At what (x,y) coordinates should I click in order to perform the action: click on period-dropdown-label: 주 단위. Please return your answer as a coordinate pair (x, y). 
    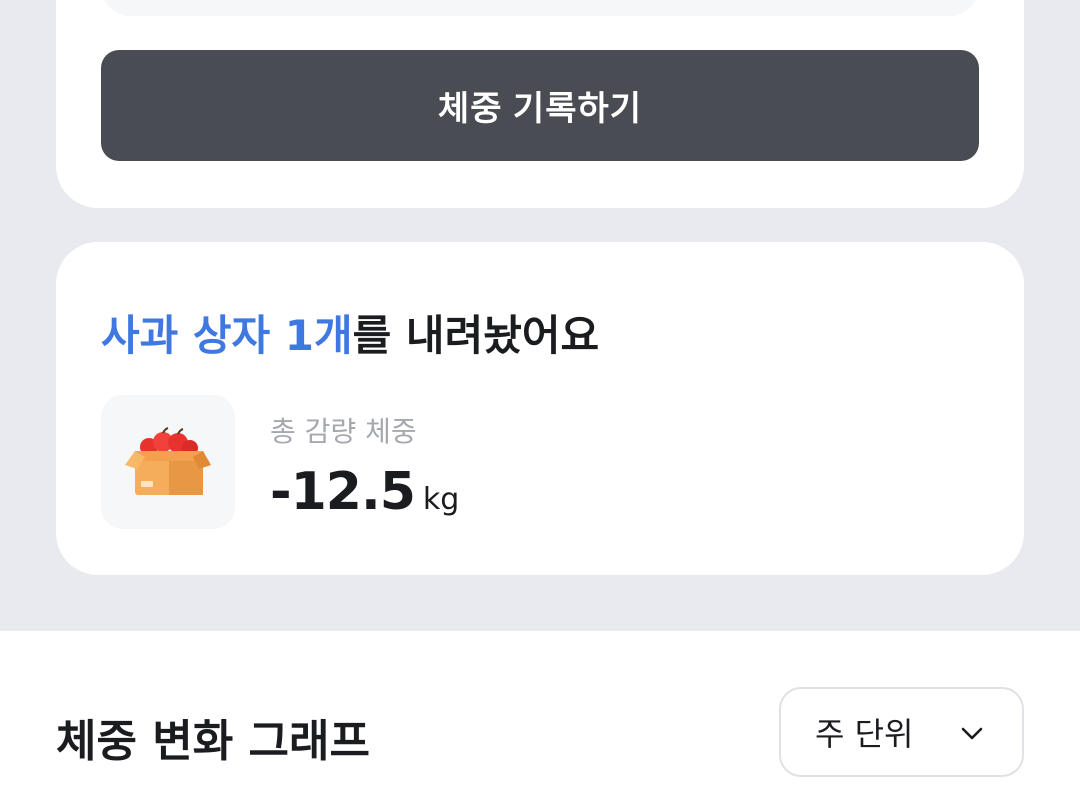
    Looking at the image, I should click on (864, 734).